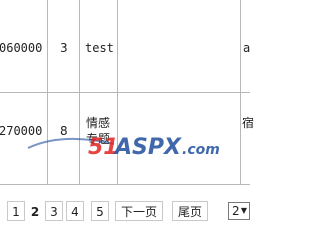 This screenshot has width=320, height=240. What do you see at coordinates (75, 211) in the screenshot?
I see `page-link-4: 4` at bounding box center [75, 211].